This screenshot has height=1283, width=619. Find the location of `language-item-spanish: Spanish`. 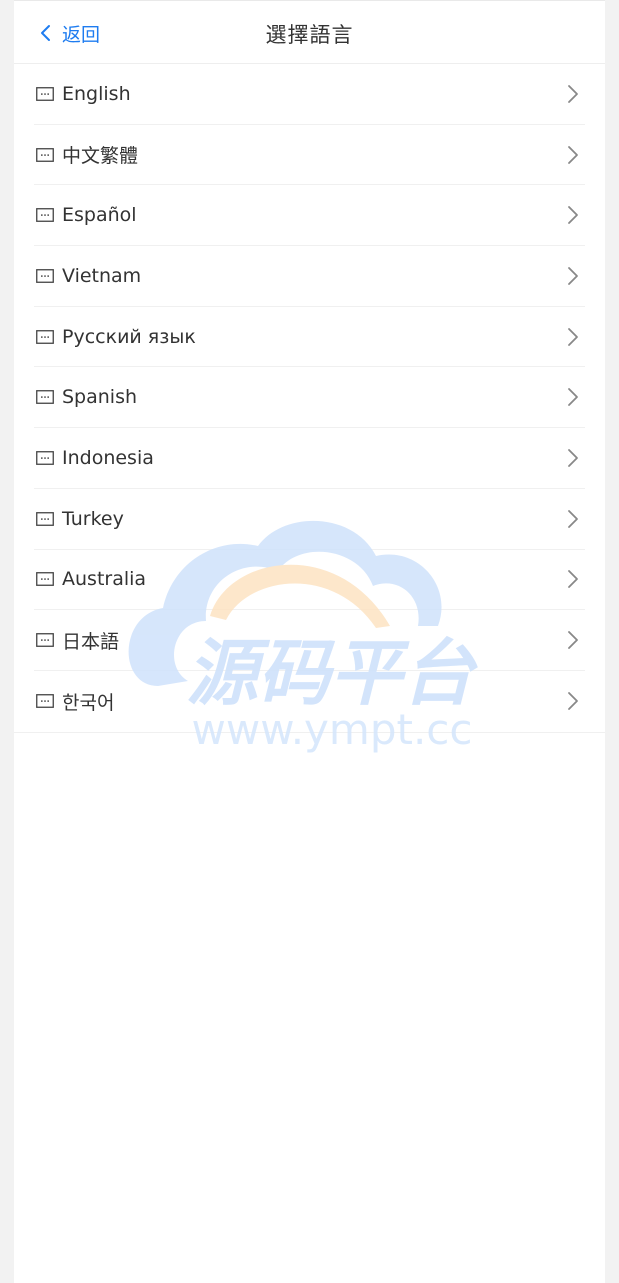

language-item-spanish: Spanish is located at coordinates (309, 398).